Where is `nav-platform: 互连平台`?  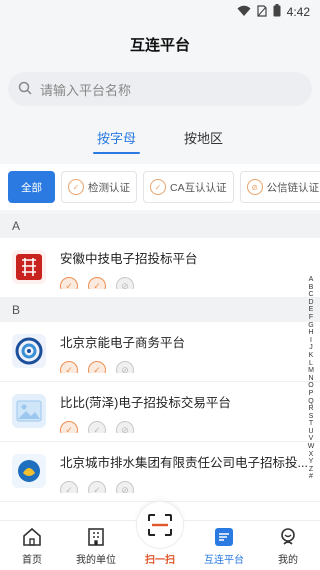 nav-platform: 互连平台 is located at coordinates (224, 546).